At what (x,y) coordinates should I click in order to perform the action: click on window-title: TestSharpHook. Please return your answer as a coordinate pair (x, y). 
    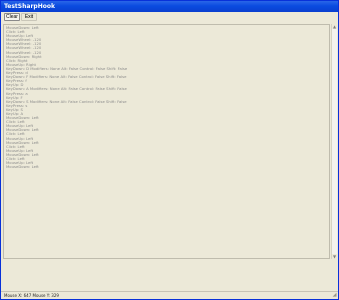
    Looking at the image, I should click on (169, 6).